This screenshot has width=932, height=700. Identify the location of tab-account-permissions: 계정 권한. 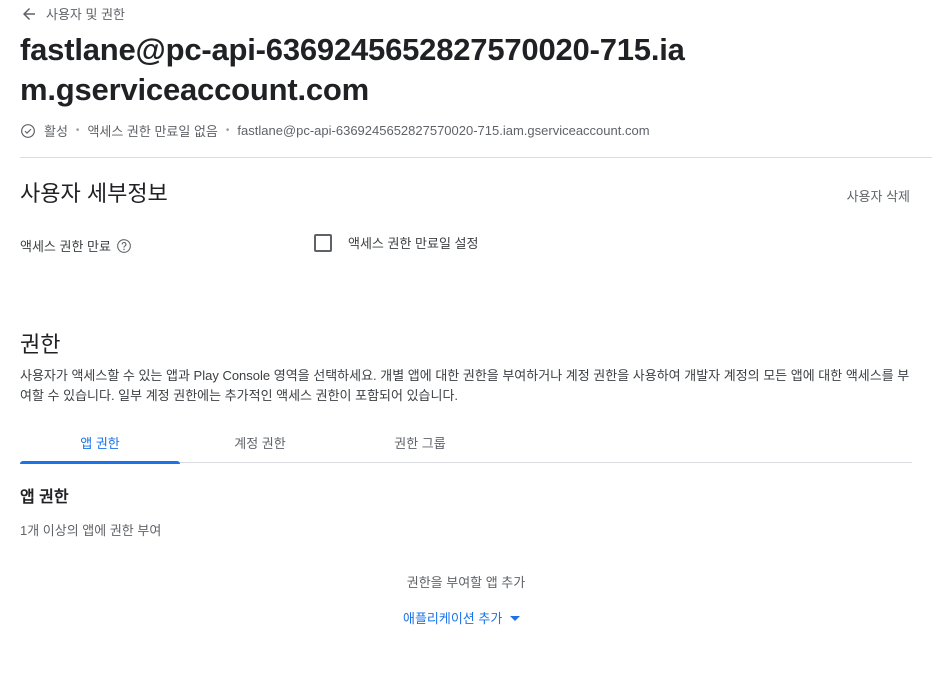
(260, 442).